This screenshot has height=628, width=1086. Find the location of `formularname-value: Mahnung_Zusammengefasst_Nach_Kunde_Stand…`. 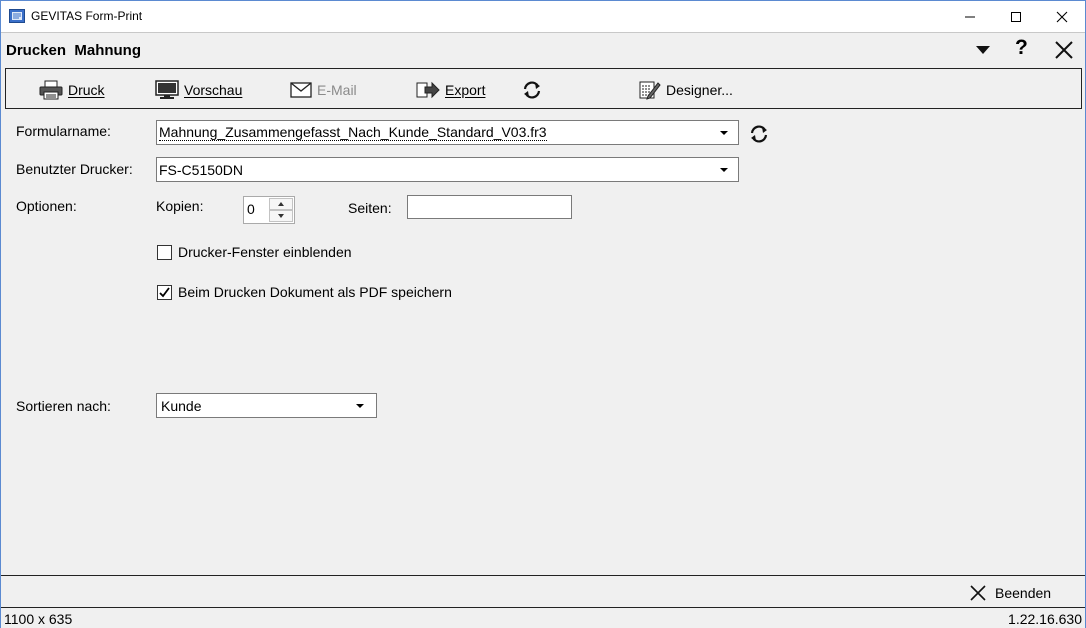

formularname-value: Mahnung_Zusammengefasst_Nach_Kunde_Stand… is located at coordinates (353, 132).